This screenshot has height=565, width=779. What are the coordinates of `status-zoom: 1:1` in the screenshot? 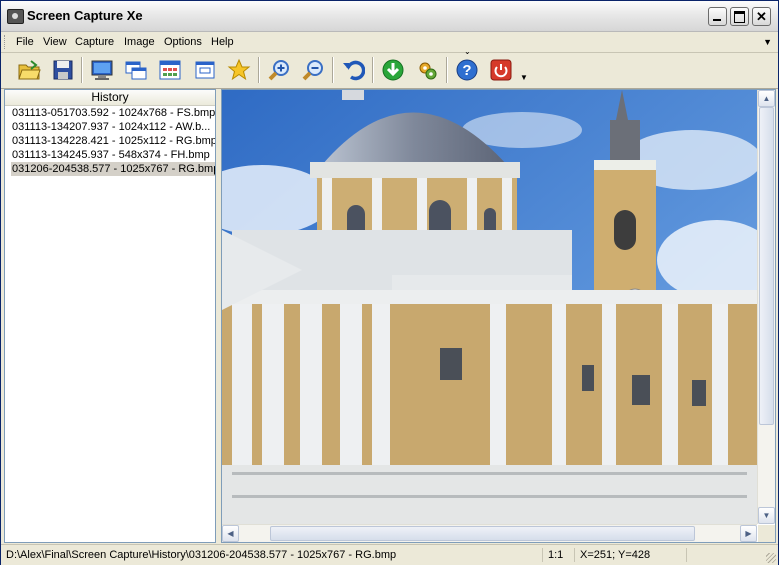 It's located at (560, 555).